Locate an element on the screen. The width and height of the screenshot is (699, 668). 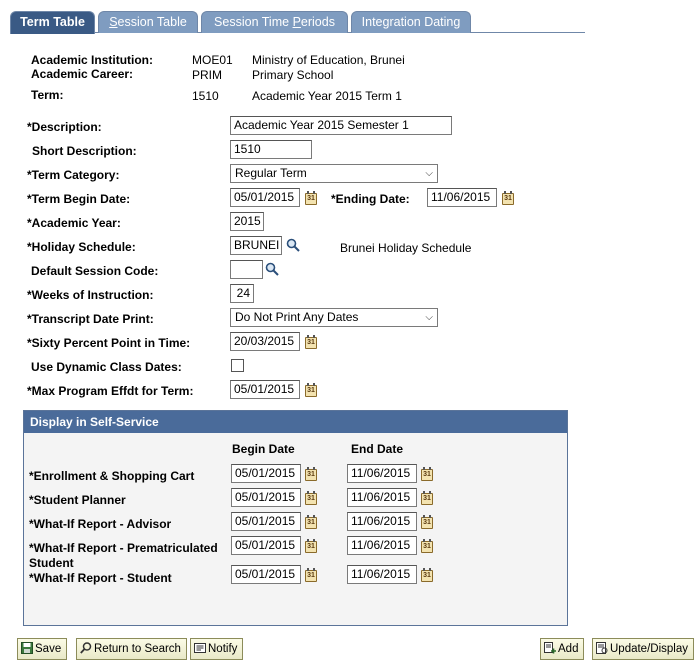
default-session-code-input is located at coordinates (246, 269).